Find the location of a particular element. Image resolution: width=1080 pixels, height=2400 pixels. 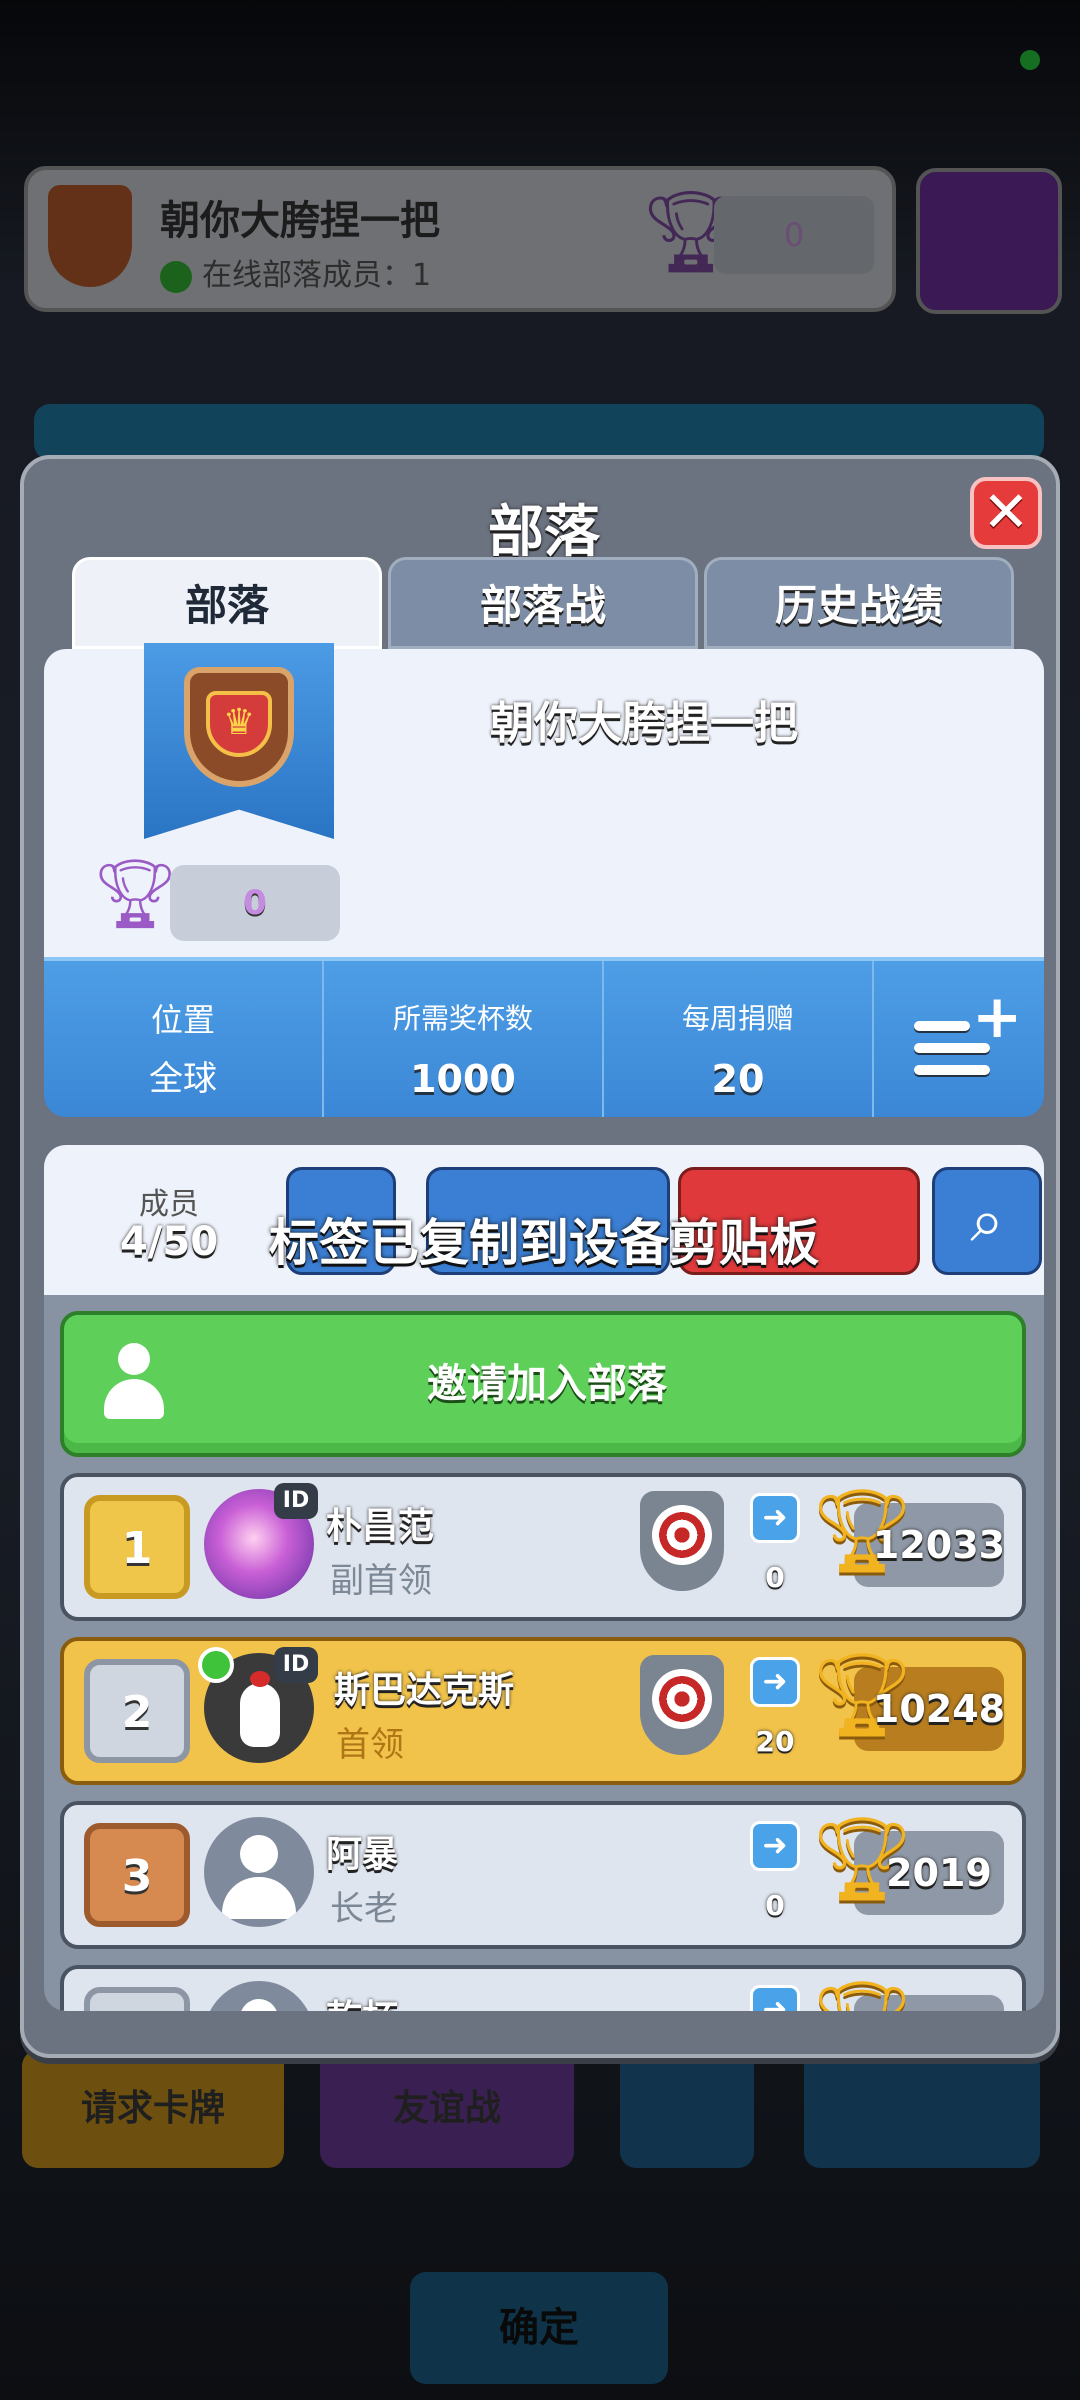

member-role: 副首领 is located at coordinates (381, 1581).